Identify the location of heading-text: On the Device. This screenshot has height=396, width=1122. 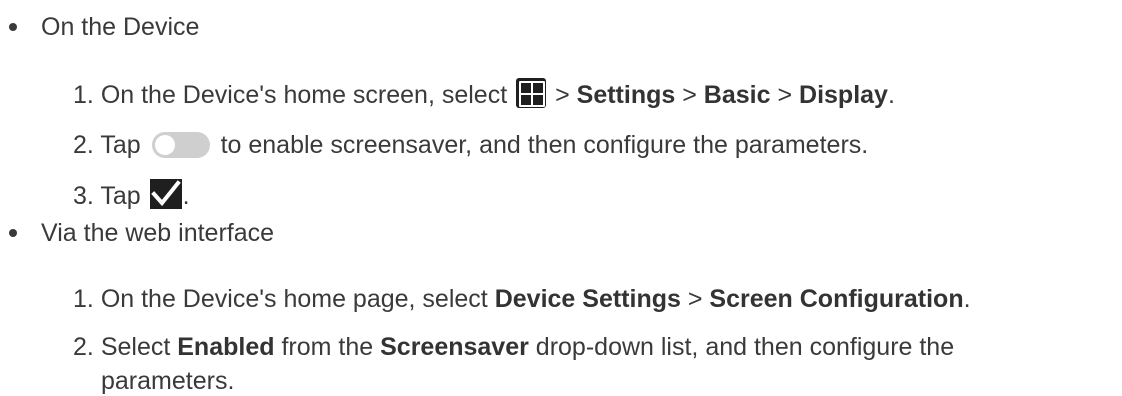
(120, 27).